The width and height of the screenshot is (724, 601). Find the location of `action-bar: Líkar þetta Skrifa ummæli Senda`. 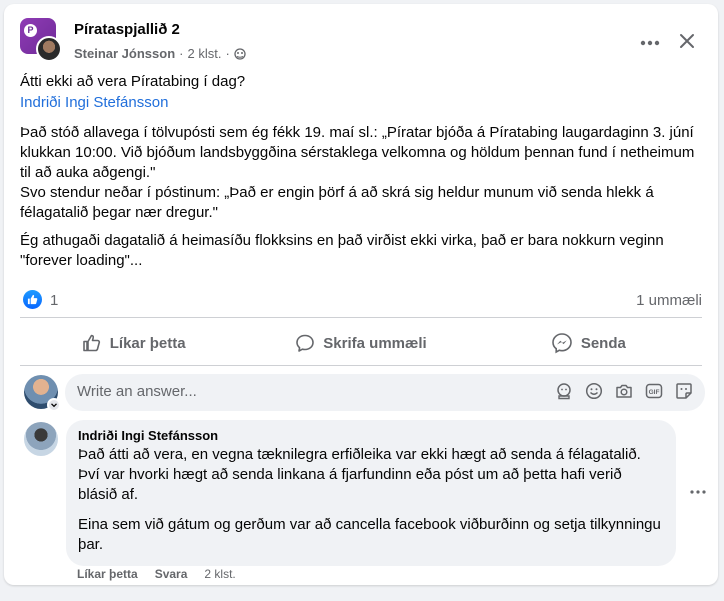

action-bar: Líkar þetta Skrifa ummæli Senda is located at coordinates (361, 343).